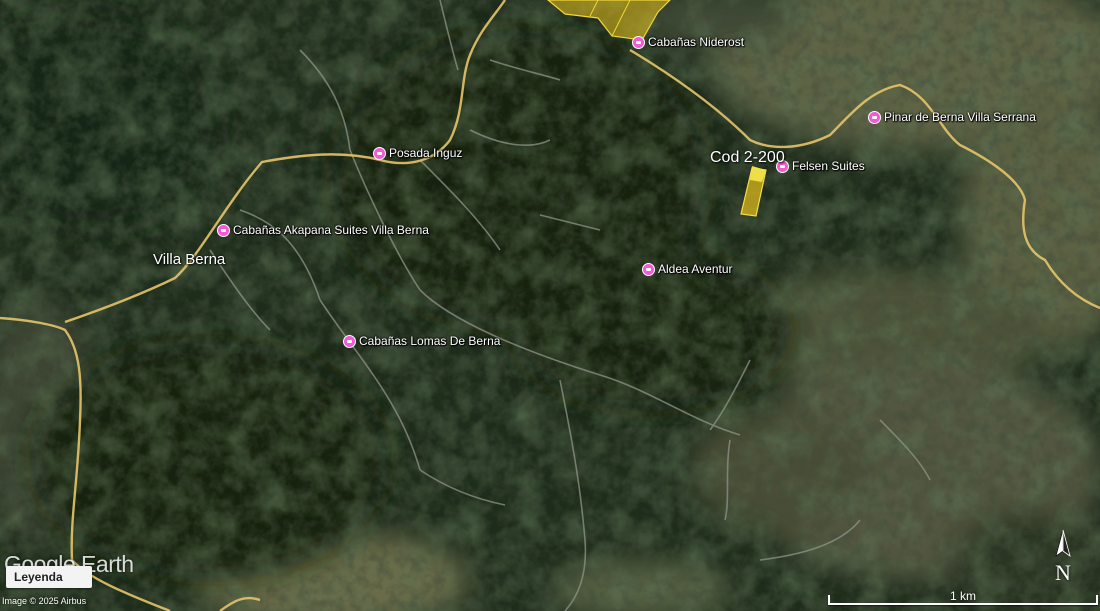  I want to click on poi-label: Pinar de Berna Villa Serrana, so click(960, 117).